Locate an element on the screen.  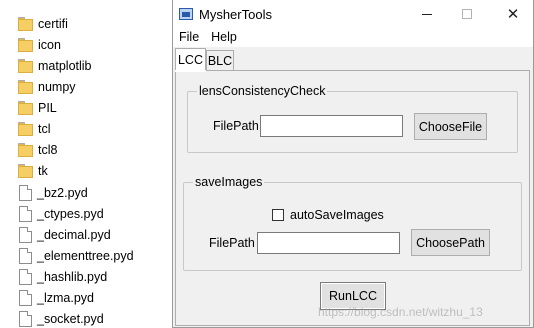
file-item-socket: _socket.pyd is located at coordinates (61, 318).